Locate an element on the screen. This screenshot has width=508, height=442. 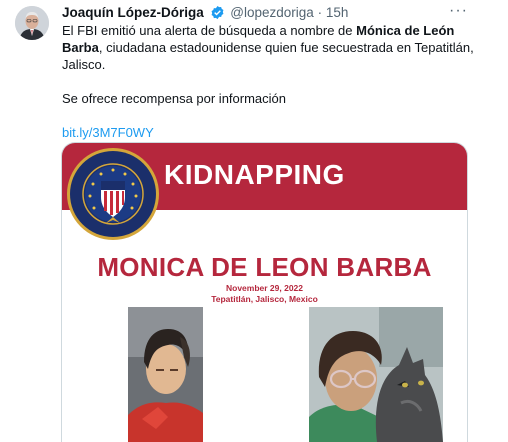
person-name: MONICA DE LEON BARBA is located at coordinates (264, 267).